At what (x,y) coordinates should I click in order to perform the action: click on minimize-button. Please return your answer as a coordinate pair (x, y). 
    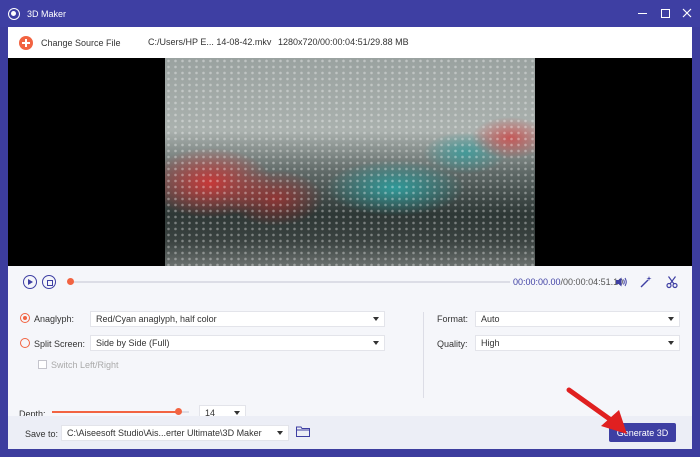
    Looking at the image, I should click on (642, 13).